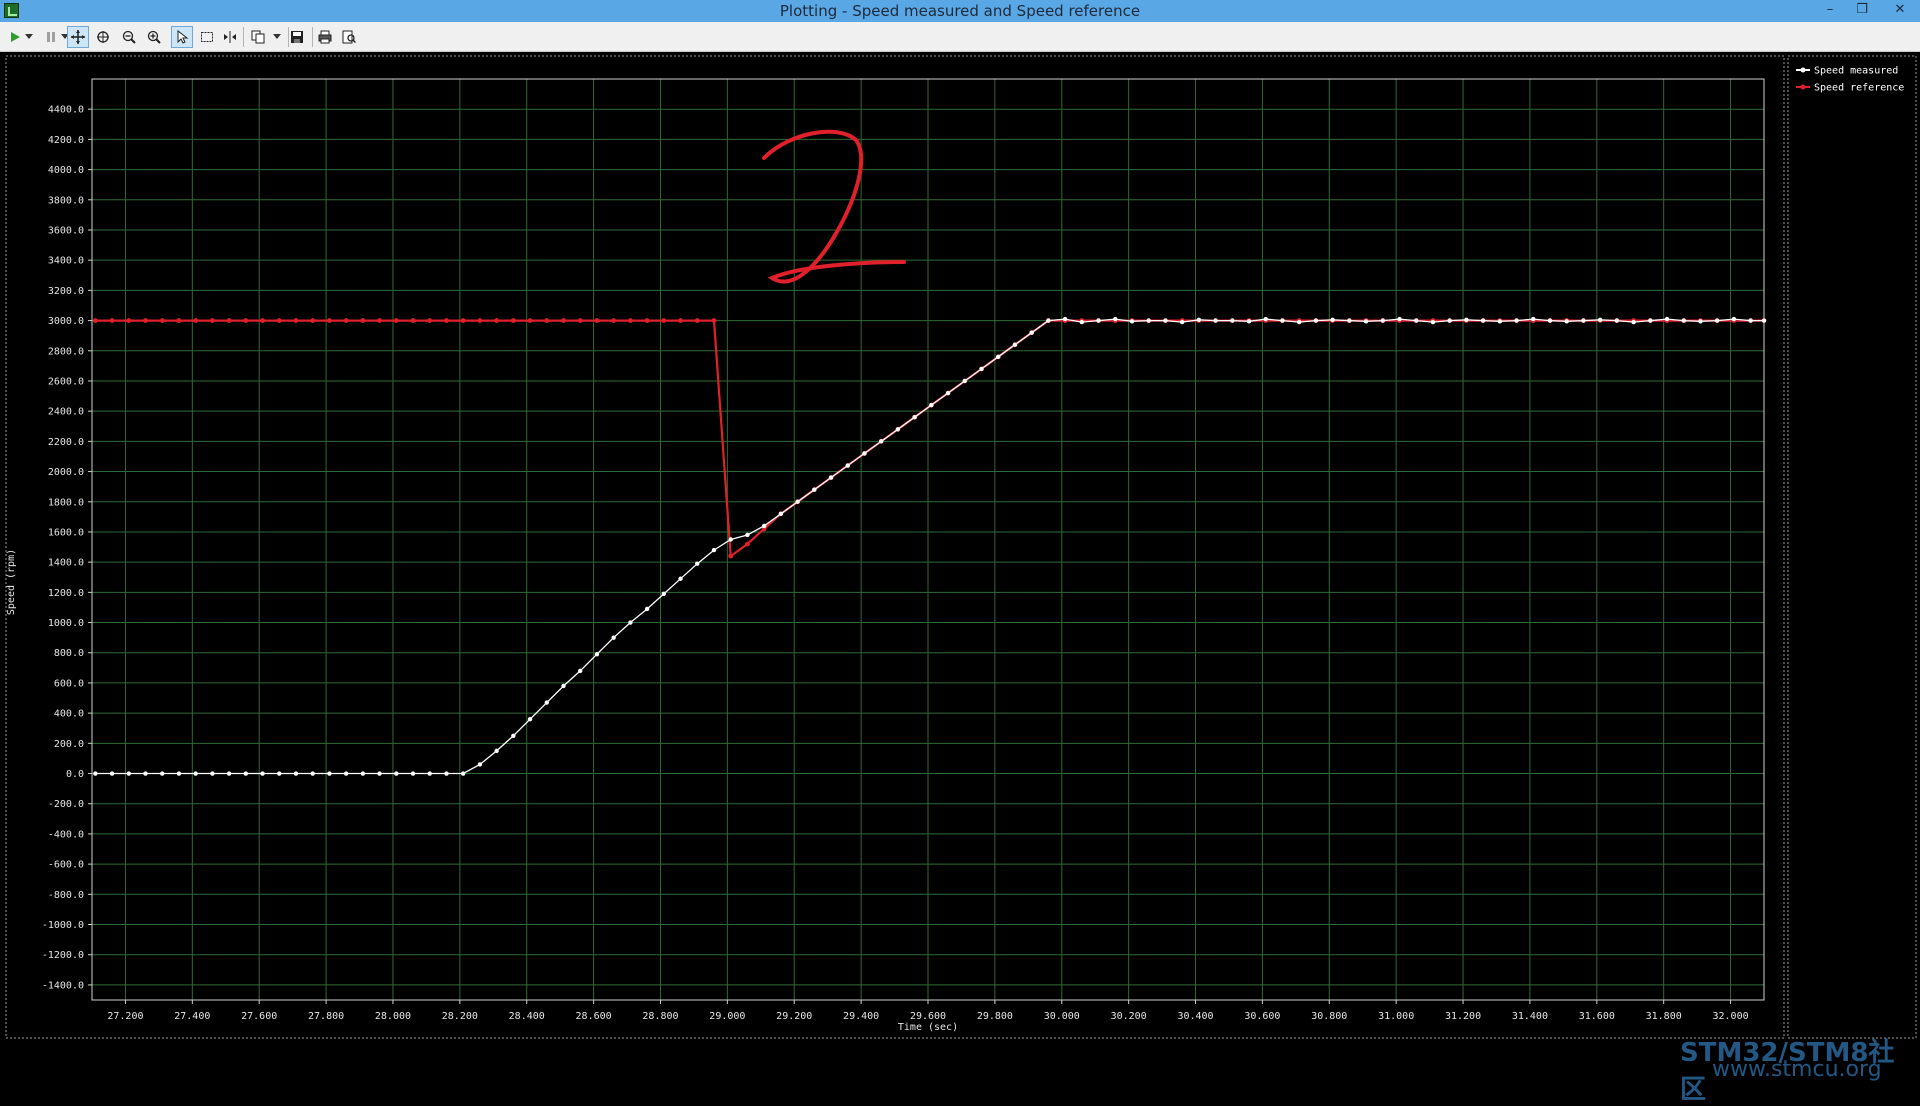 The height and width of the screenshot is (1106, 1920). I want to click on y-tick-label: -1000.0, so click(63, 925).